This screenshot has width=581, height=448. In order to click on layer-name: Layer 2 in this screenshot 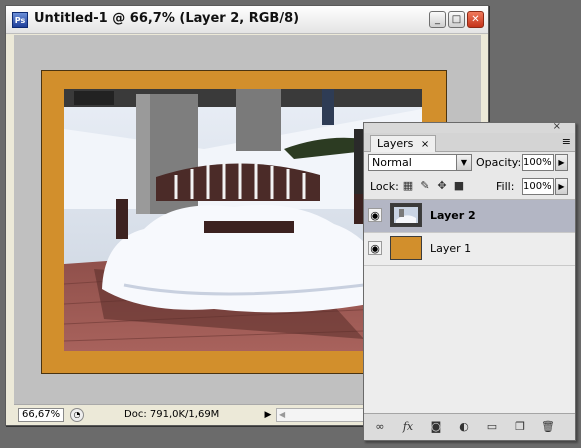, I will do `click(453, 215)`.